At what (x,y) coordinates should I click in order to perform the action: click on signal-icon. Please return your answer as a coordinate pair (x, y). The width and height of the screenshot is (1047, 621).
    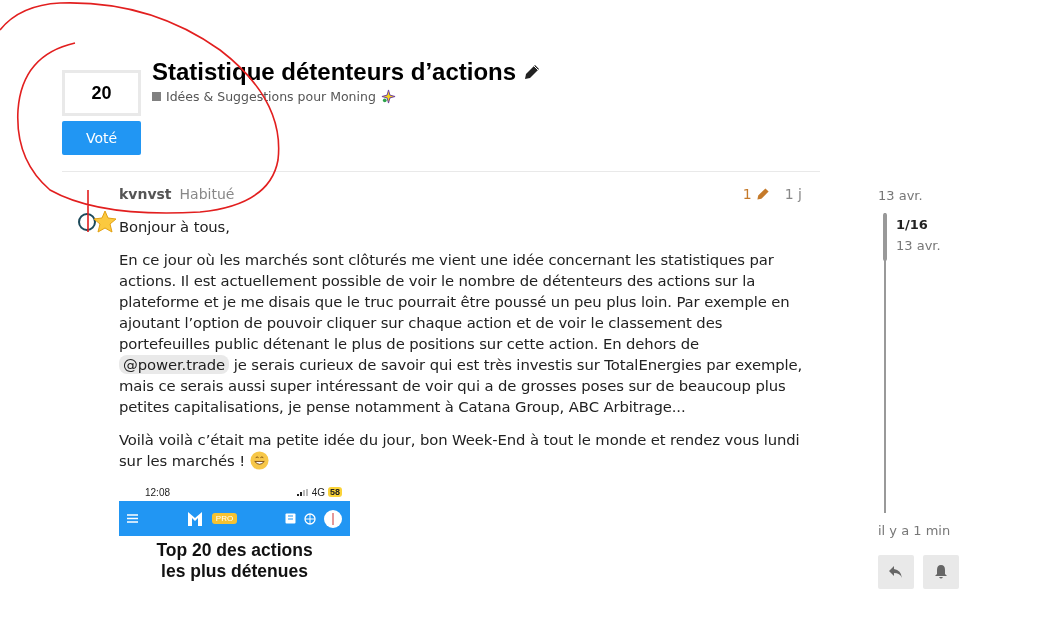
    Looking at the image, I should click on (302, 492).